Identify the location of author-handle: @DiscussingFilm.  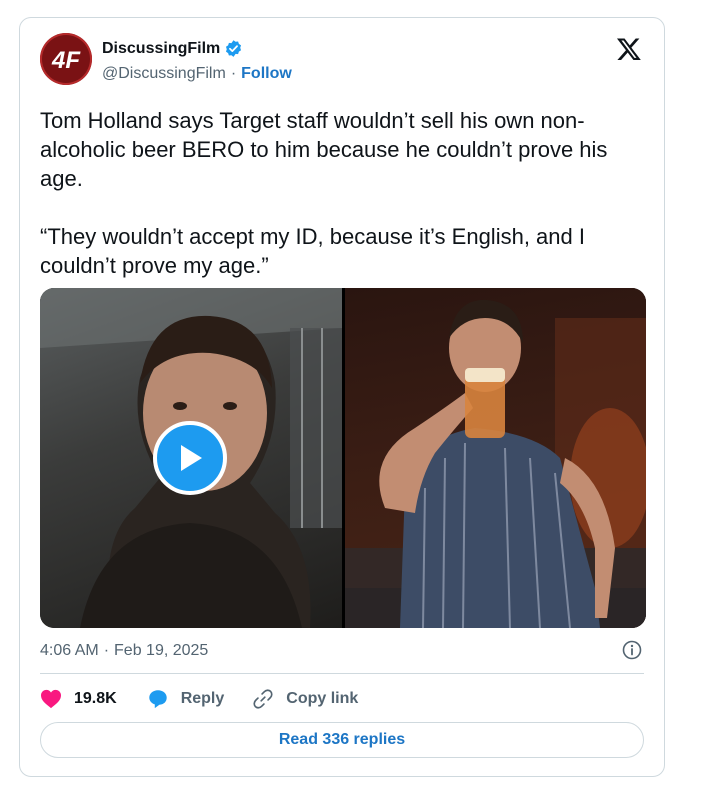
(164, 74).